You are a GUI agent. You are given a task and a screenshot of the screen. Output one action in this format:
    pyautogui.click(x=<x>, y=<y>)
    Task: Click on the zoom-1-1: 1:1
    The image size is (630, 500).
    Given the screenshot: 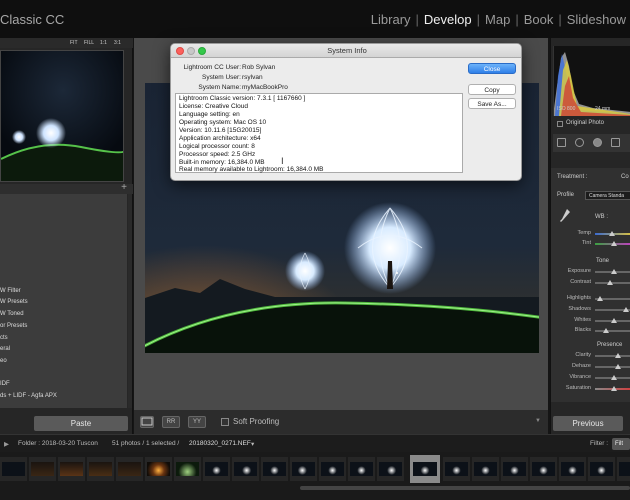 What is the action you would take?
    pyautogui.click(x=103, y=43)
    